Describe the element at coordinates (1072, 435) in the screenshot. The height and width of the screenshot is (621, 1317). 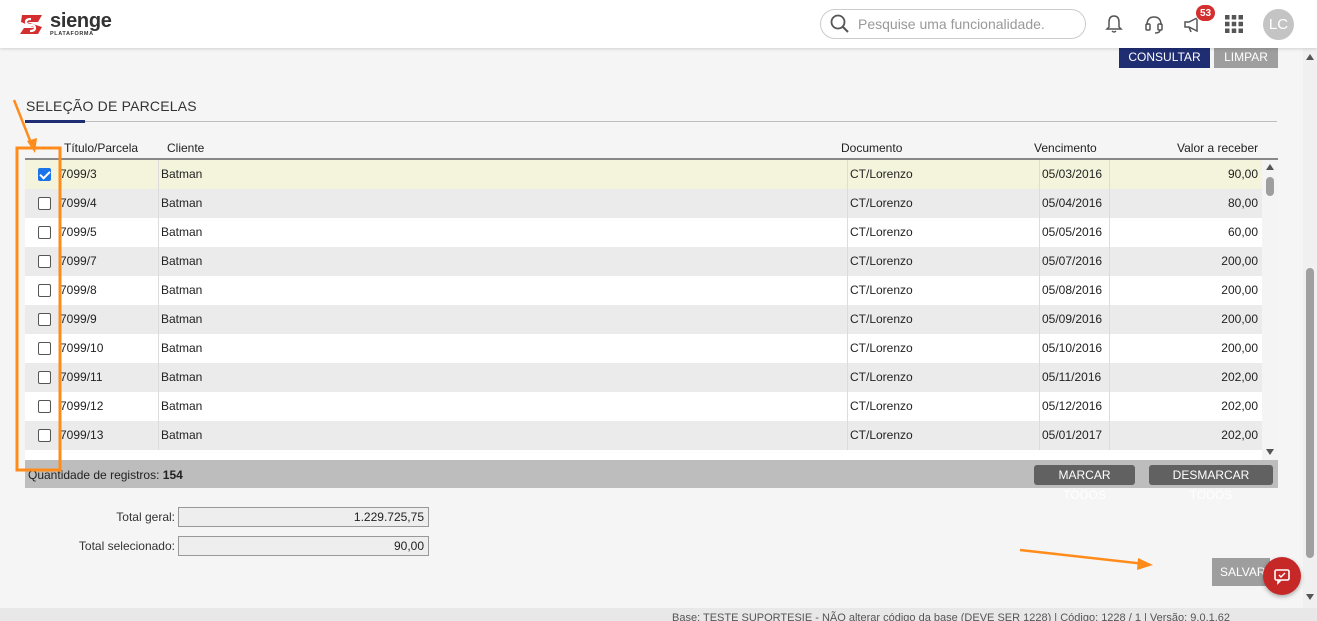
I see `cell-vencimento: 05/01/2017` at that location.